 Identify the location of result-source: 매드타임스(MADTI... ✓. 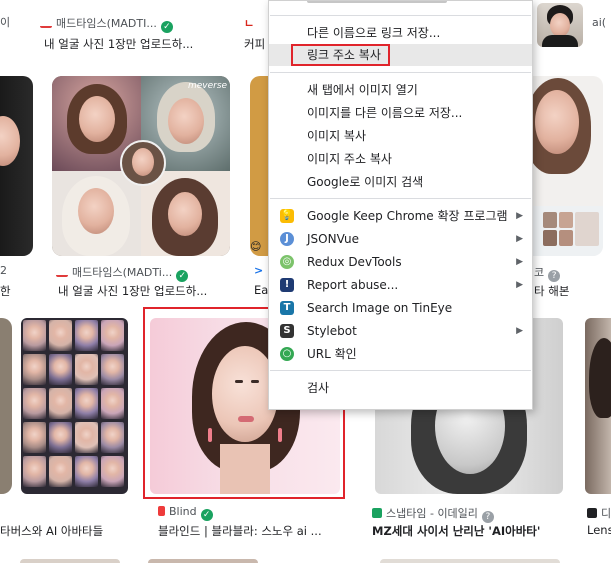
(127, 24).